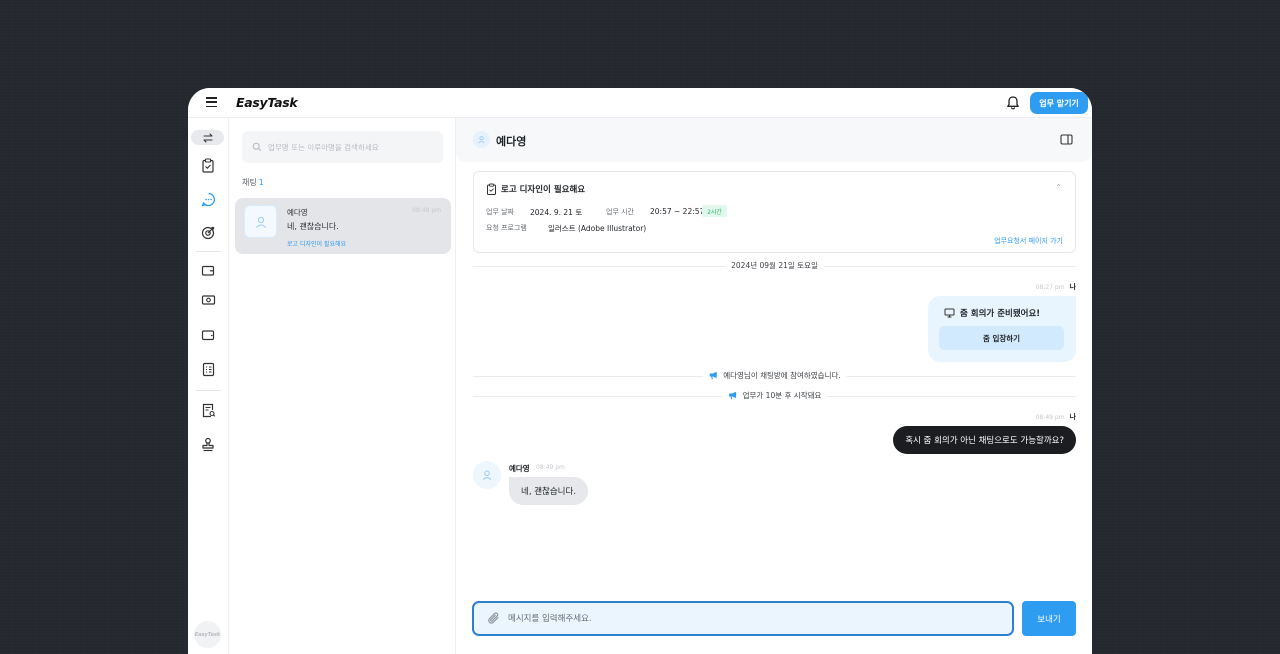 Image resolution: width=1280 pixels, height=654 pixels. What do you see at coordinates (1066, 139) in the screenshot?
I see `side-panel-toggle-icon` at bounding box center [1066, 139].